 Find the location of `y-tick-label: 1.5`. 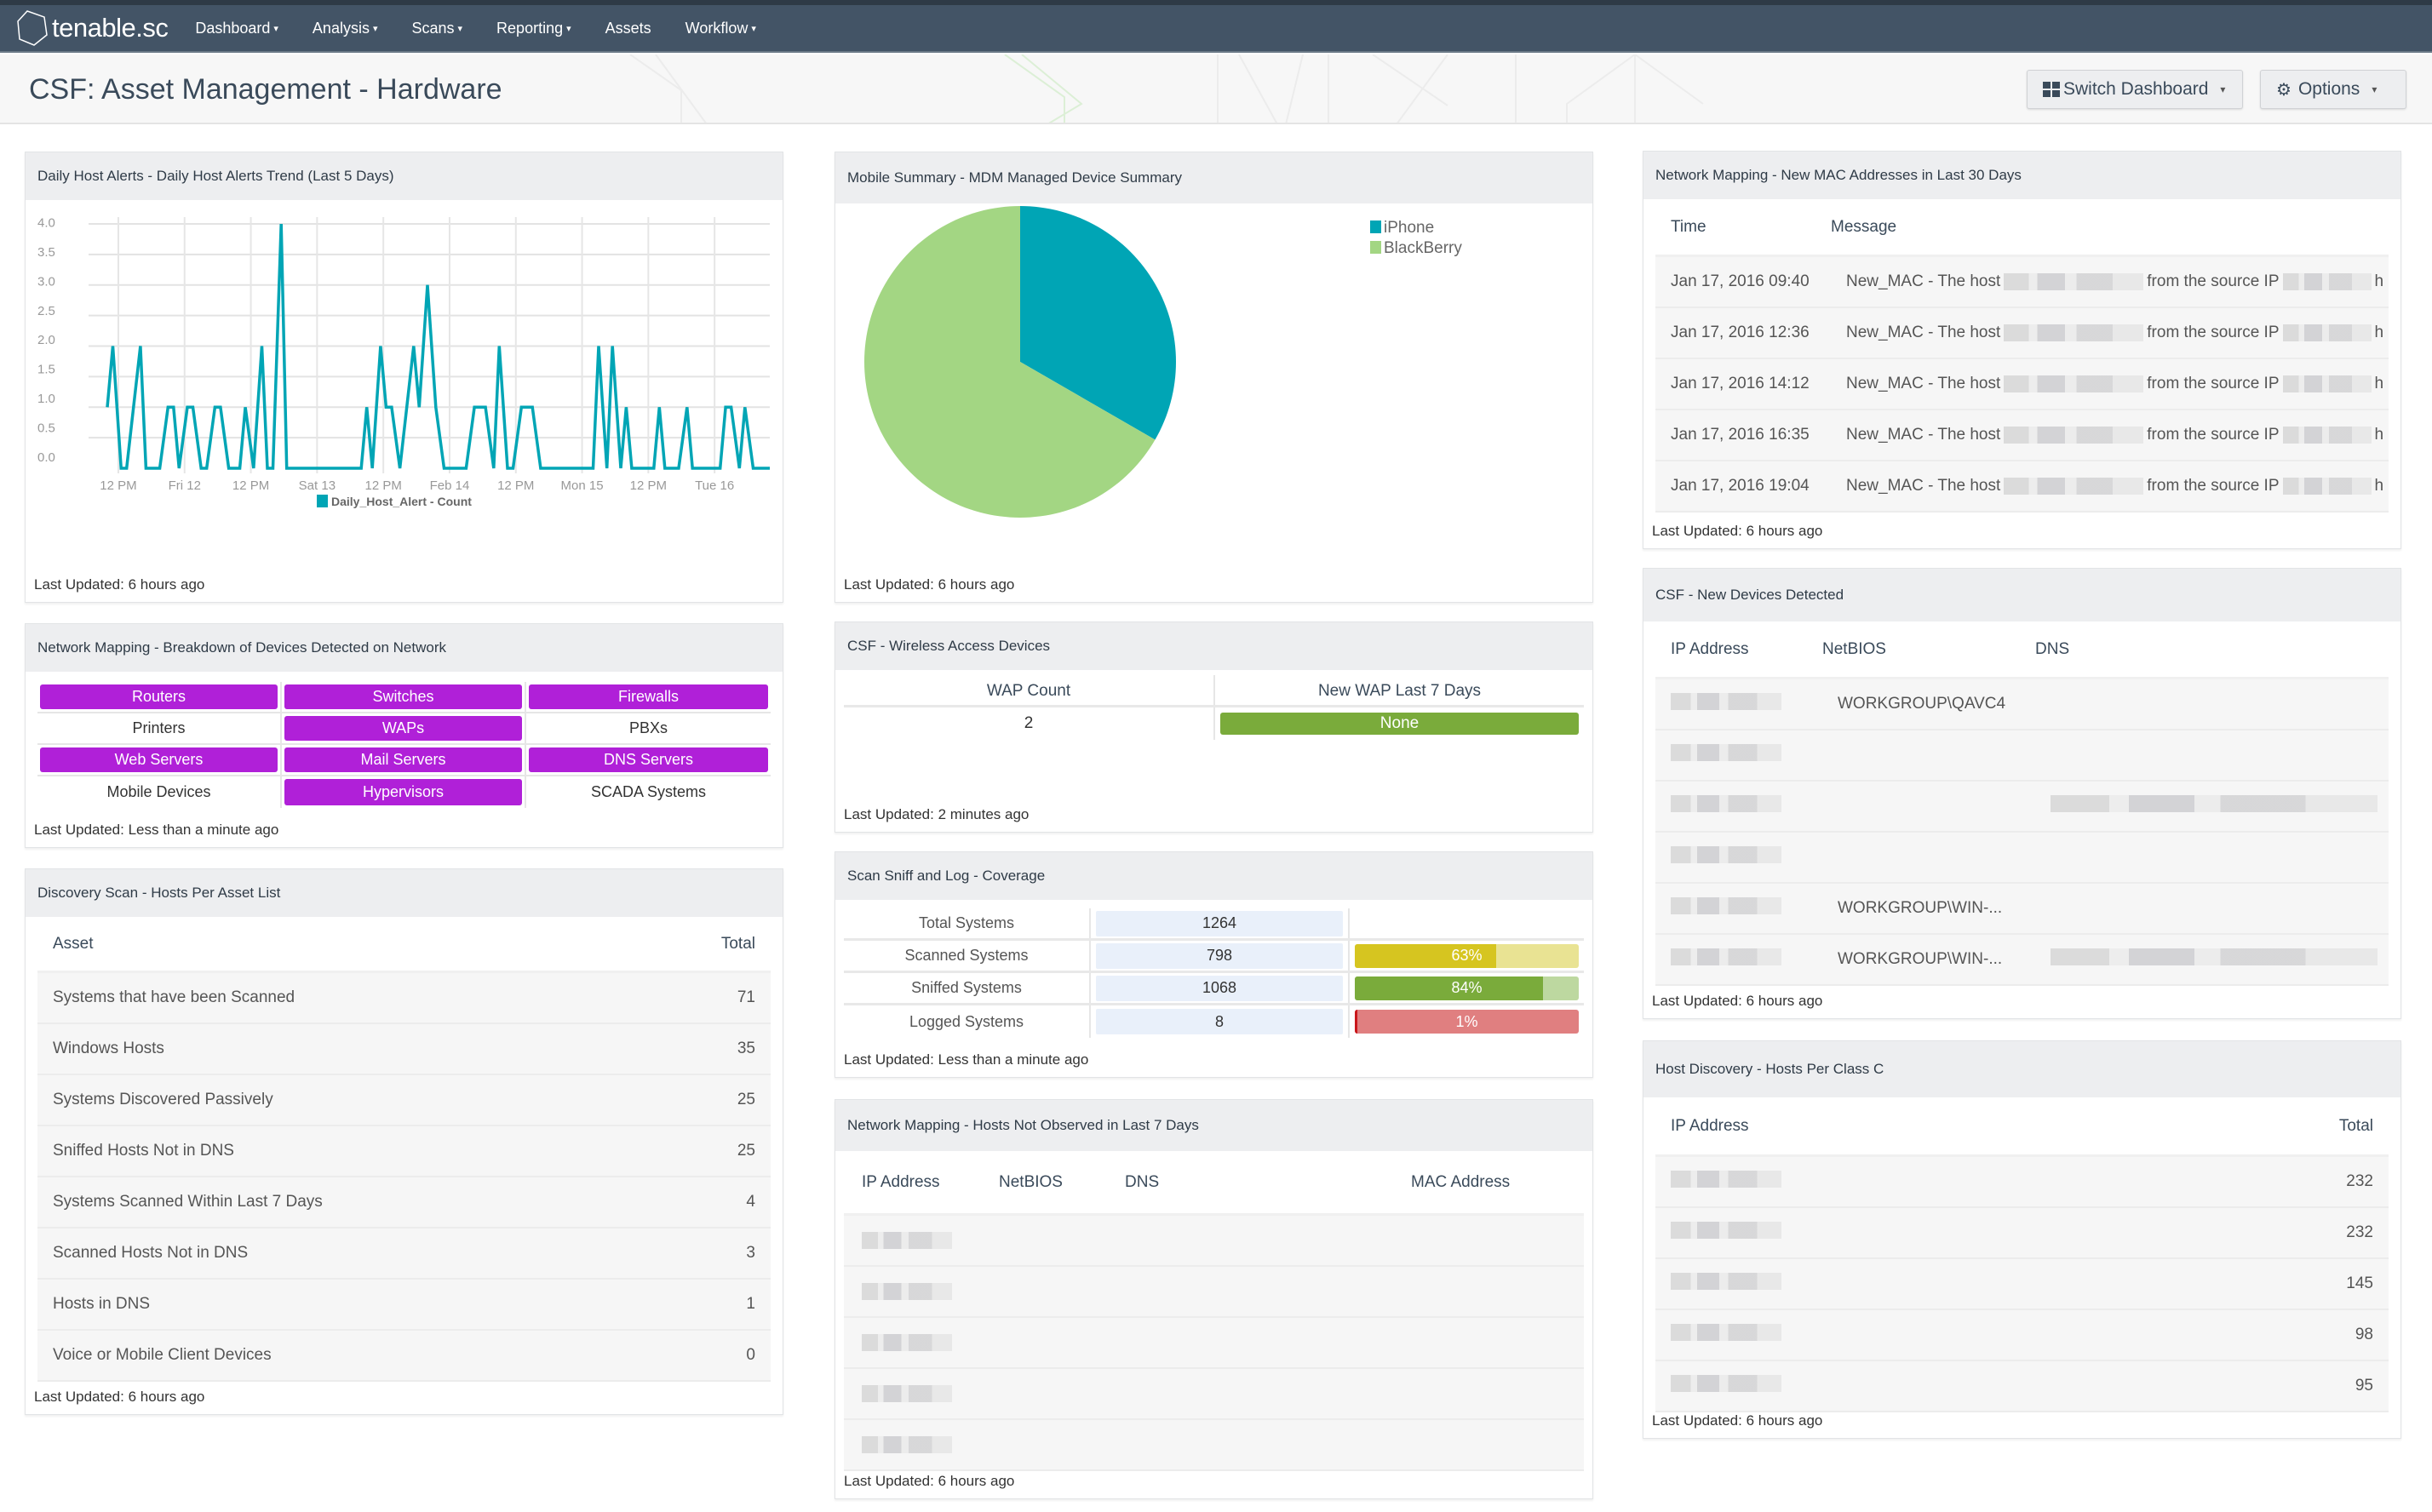

y-tick-label: 1.5 is located at coordinates (46, 370).